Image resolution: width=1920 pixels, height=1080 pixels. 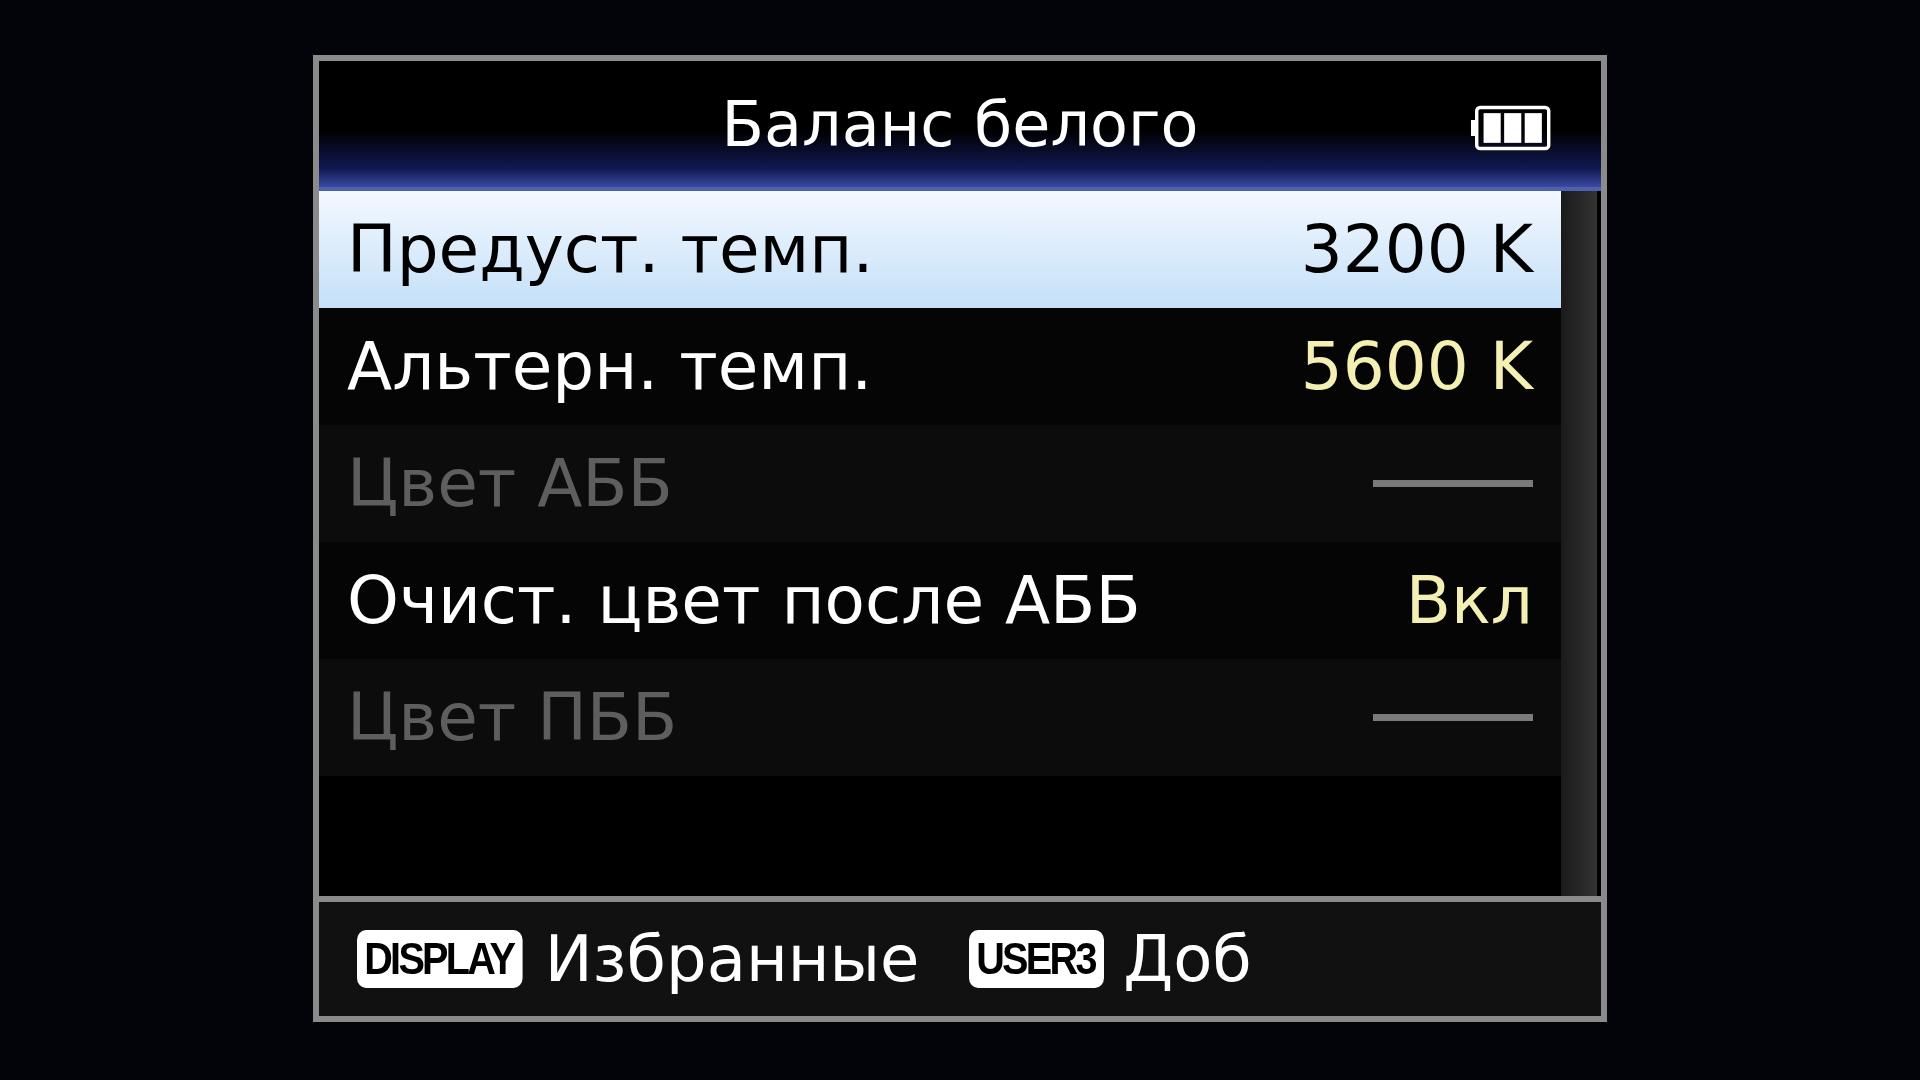 What do you see at coordinates (960, 124) in the screenshot?
I see `menu-title: Баланс белого` at bounding box center [960, 124].